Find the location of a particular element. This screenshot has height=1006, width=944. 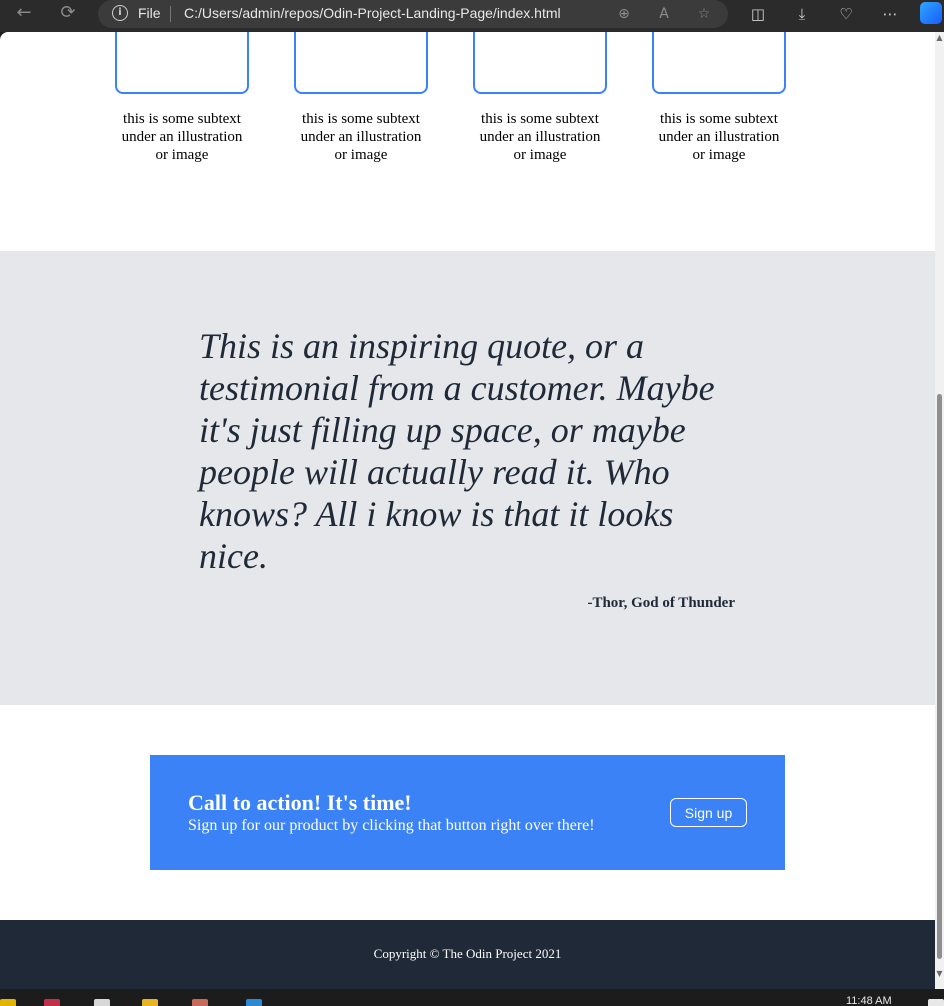

page-footer: Copyright © The Odin Project 2021 is located at coordinates (467, 954).